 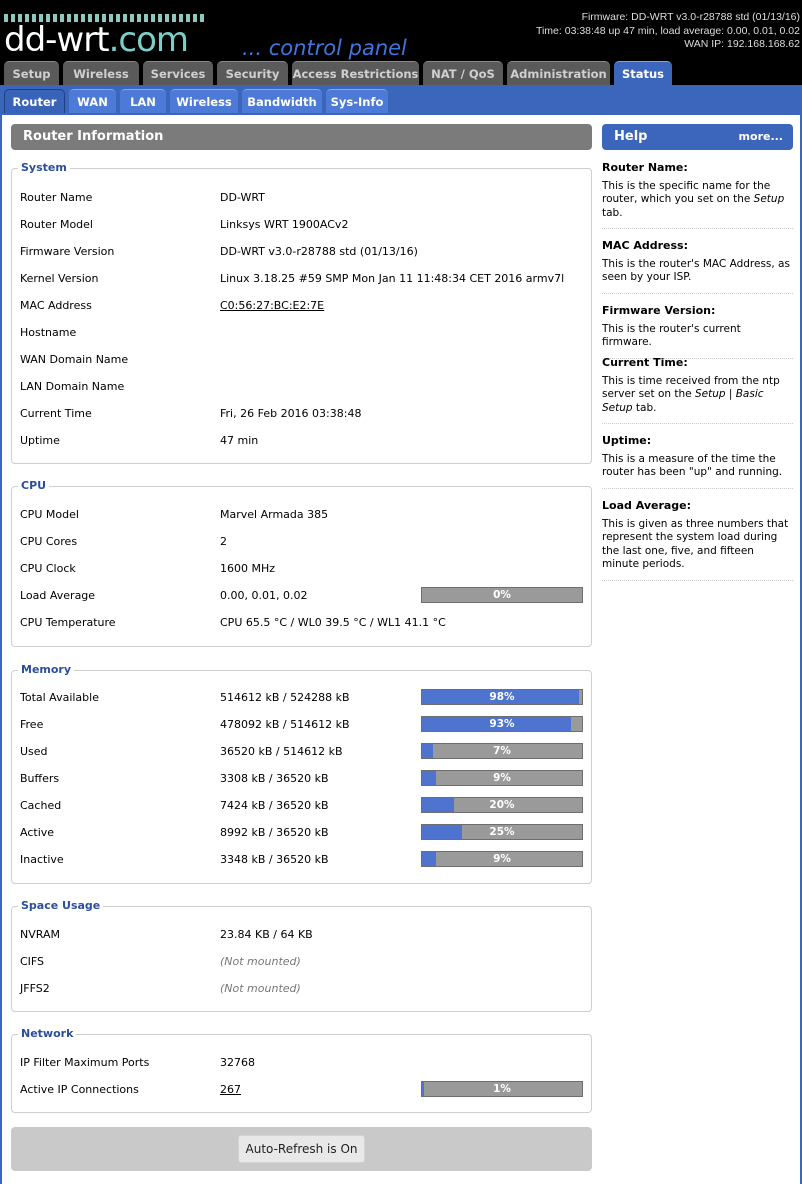 I want to click on memory-bar: 20%, so click(x=502, y=805).